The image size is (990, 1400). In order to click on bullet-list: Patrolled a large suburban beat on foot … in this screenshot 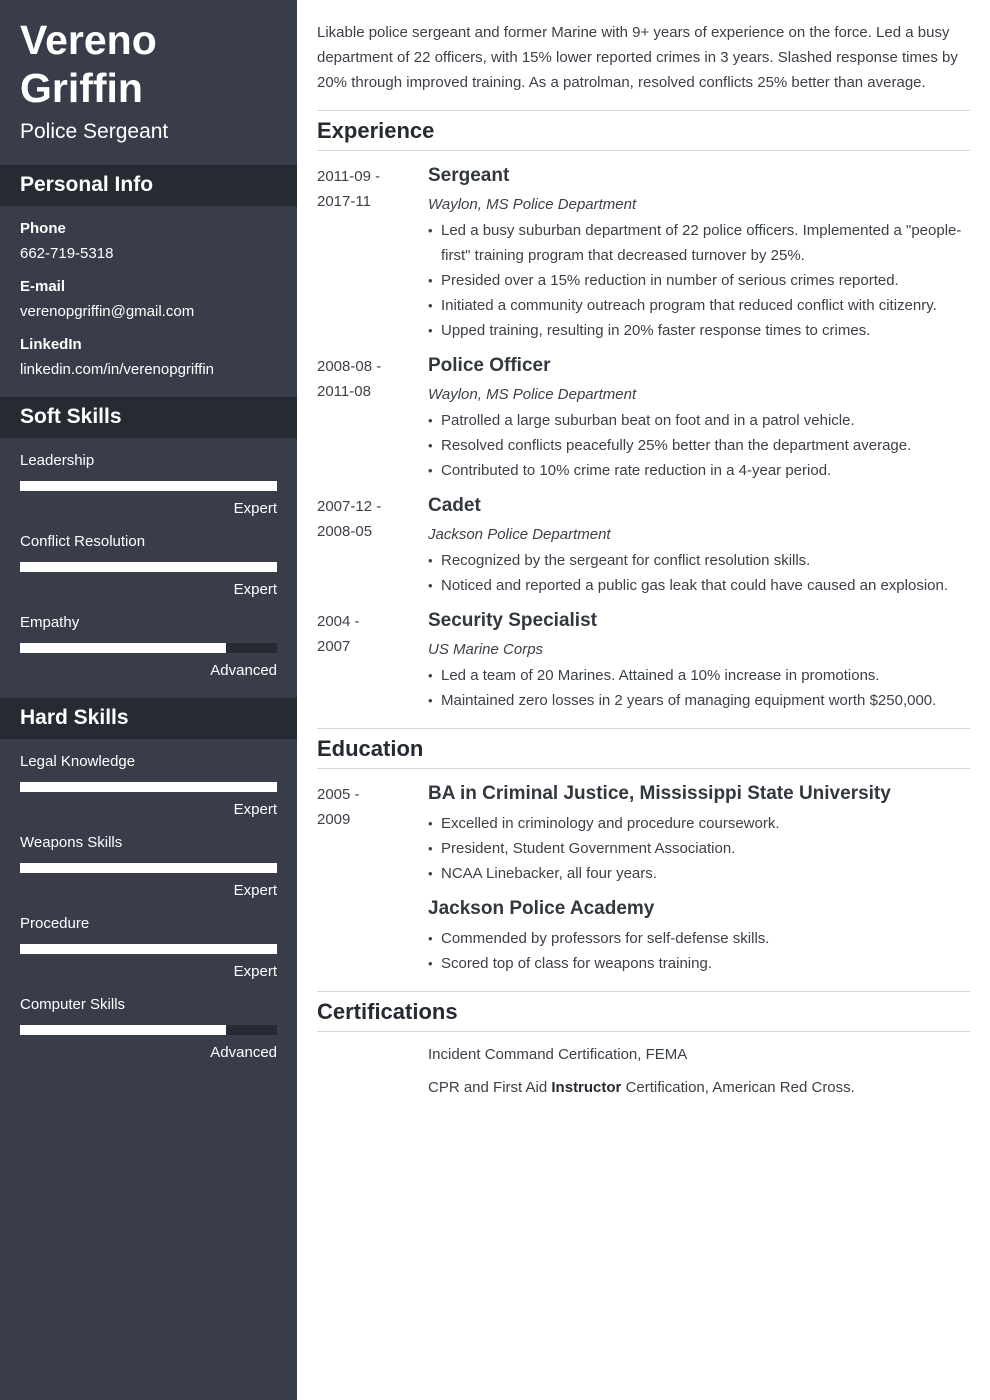, I will do `click(699, 445)`.